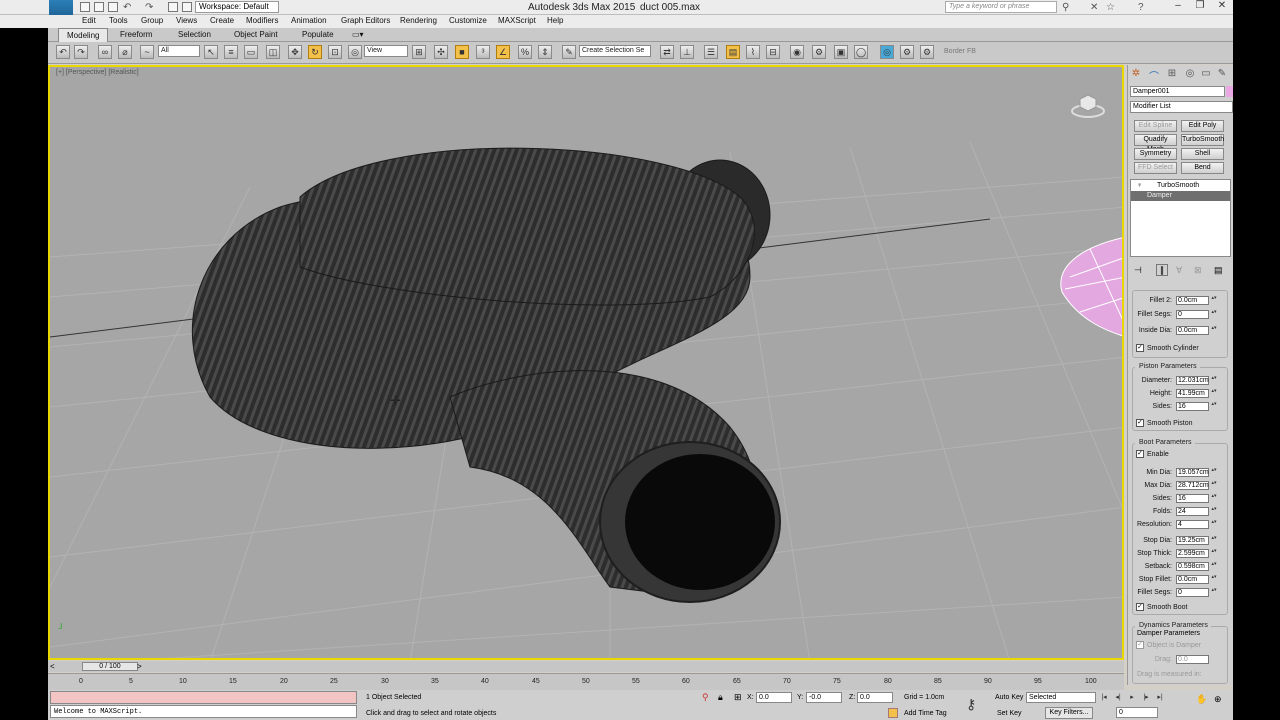 Image resolution: width=1280 pixels, height=720 pixels. I want to click on project-folder-icon, so click(187, 7).